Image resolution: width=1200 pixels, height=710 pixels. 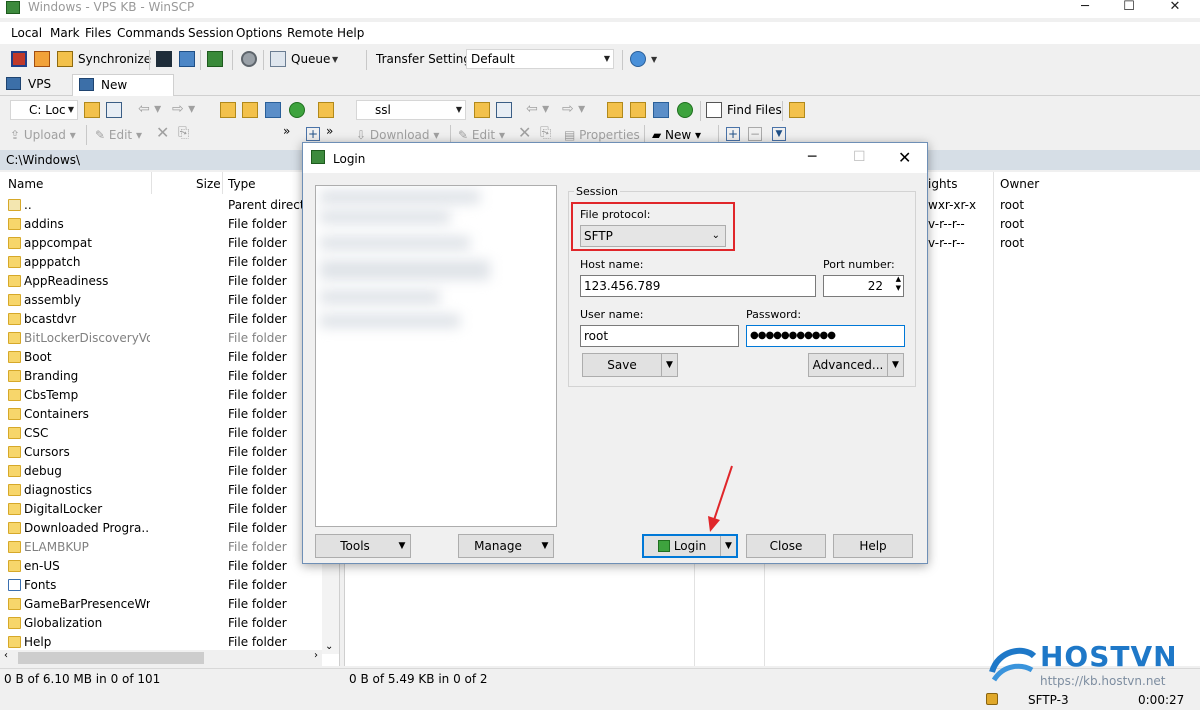 What do you see at coordinates (714, 110) in the screenshot?
I see `find-files-icon` at bounding box center [714, 110].